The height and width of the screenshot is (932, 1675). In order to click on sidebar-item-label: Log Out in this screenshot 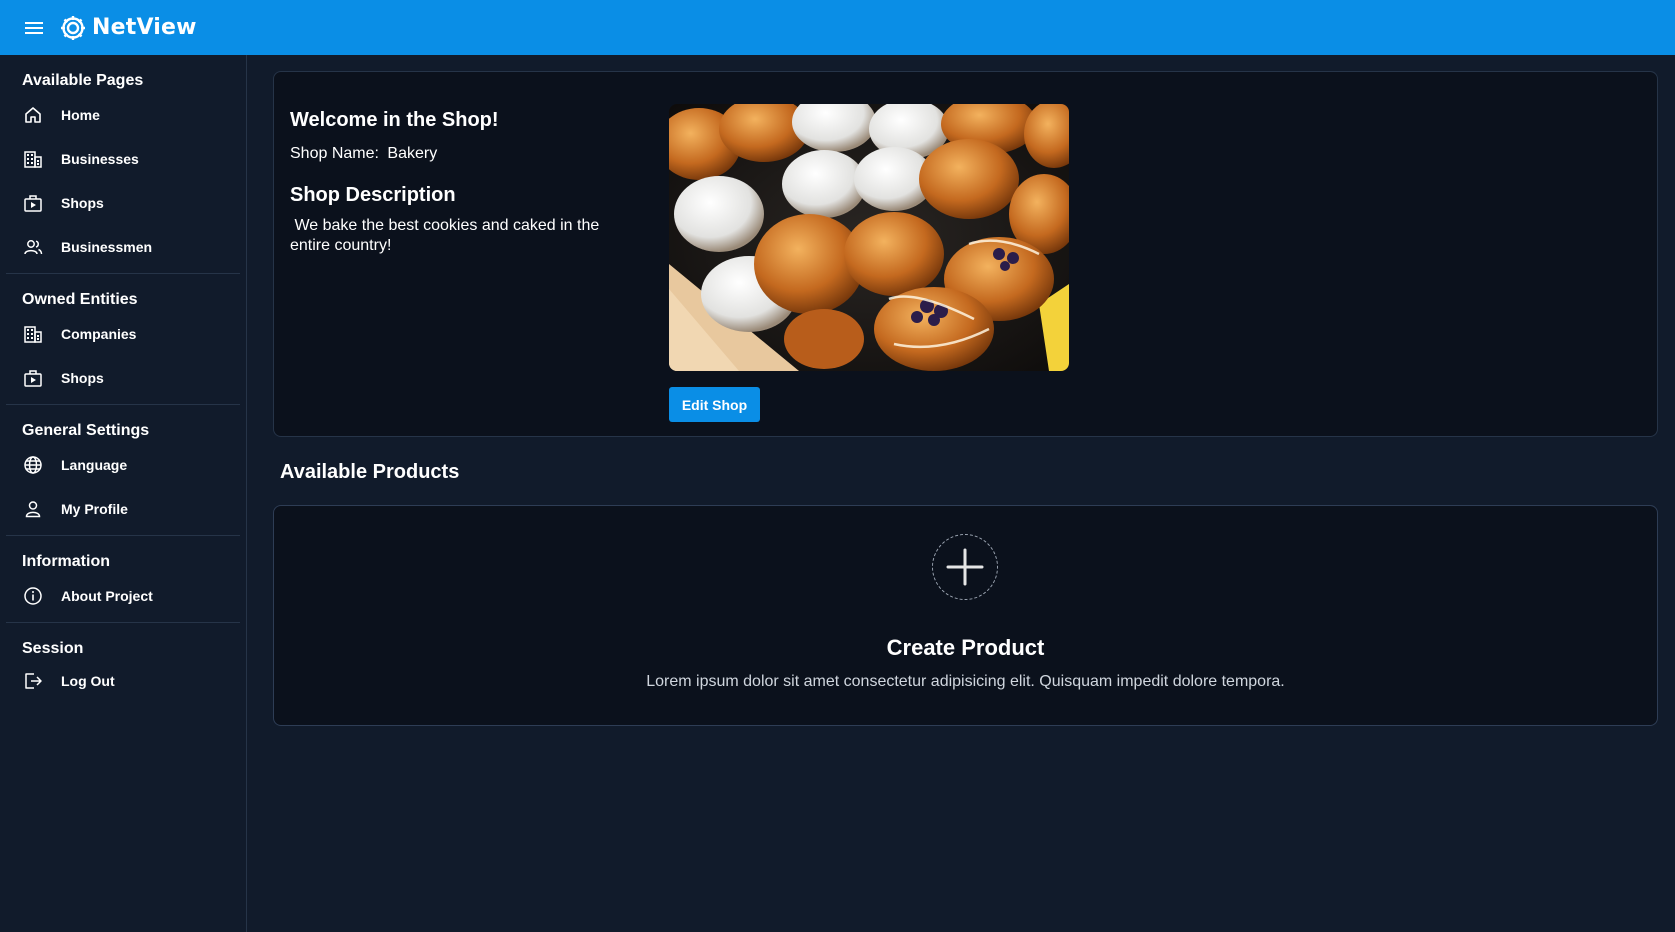, I will do `click(88, 681)`.